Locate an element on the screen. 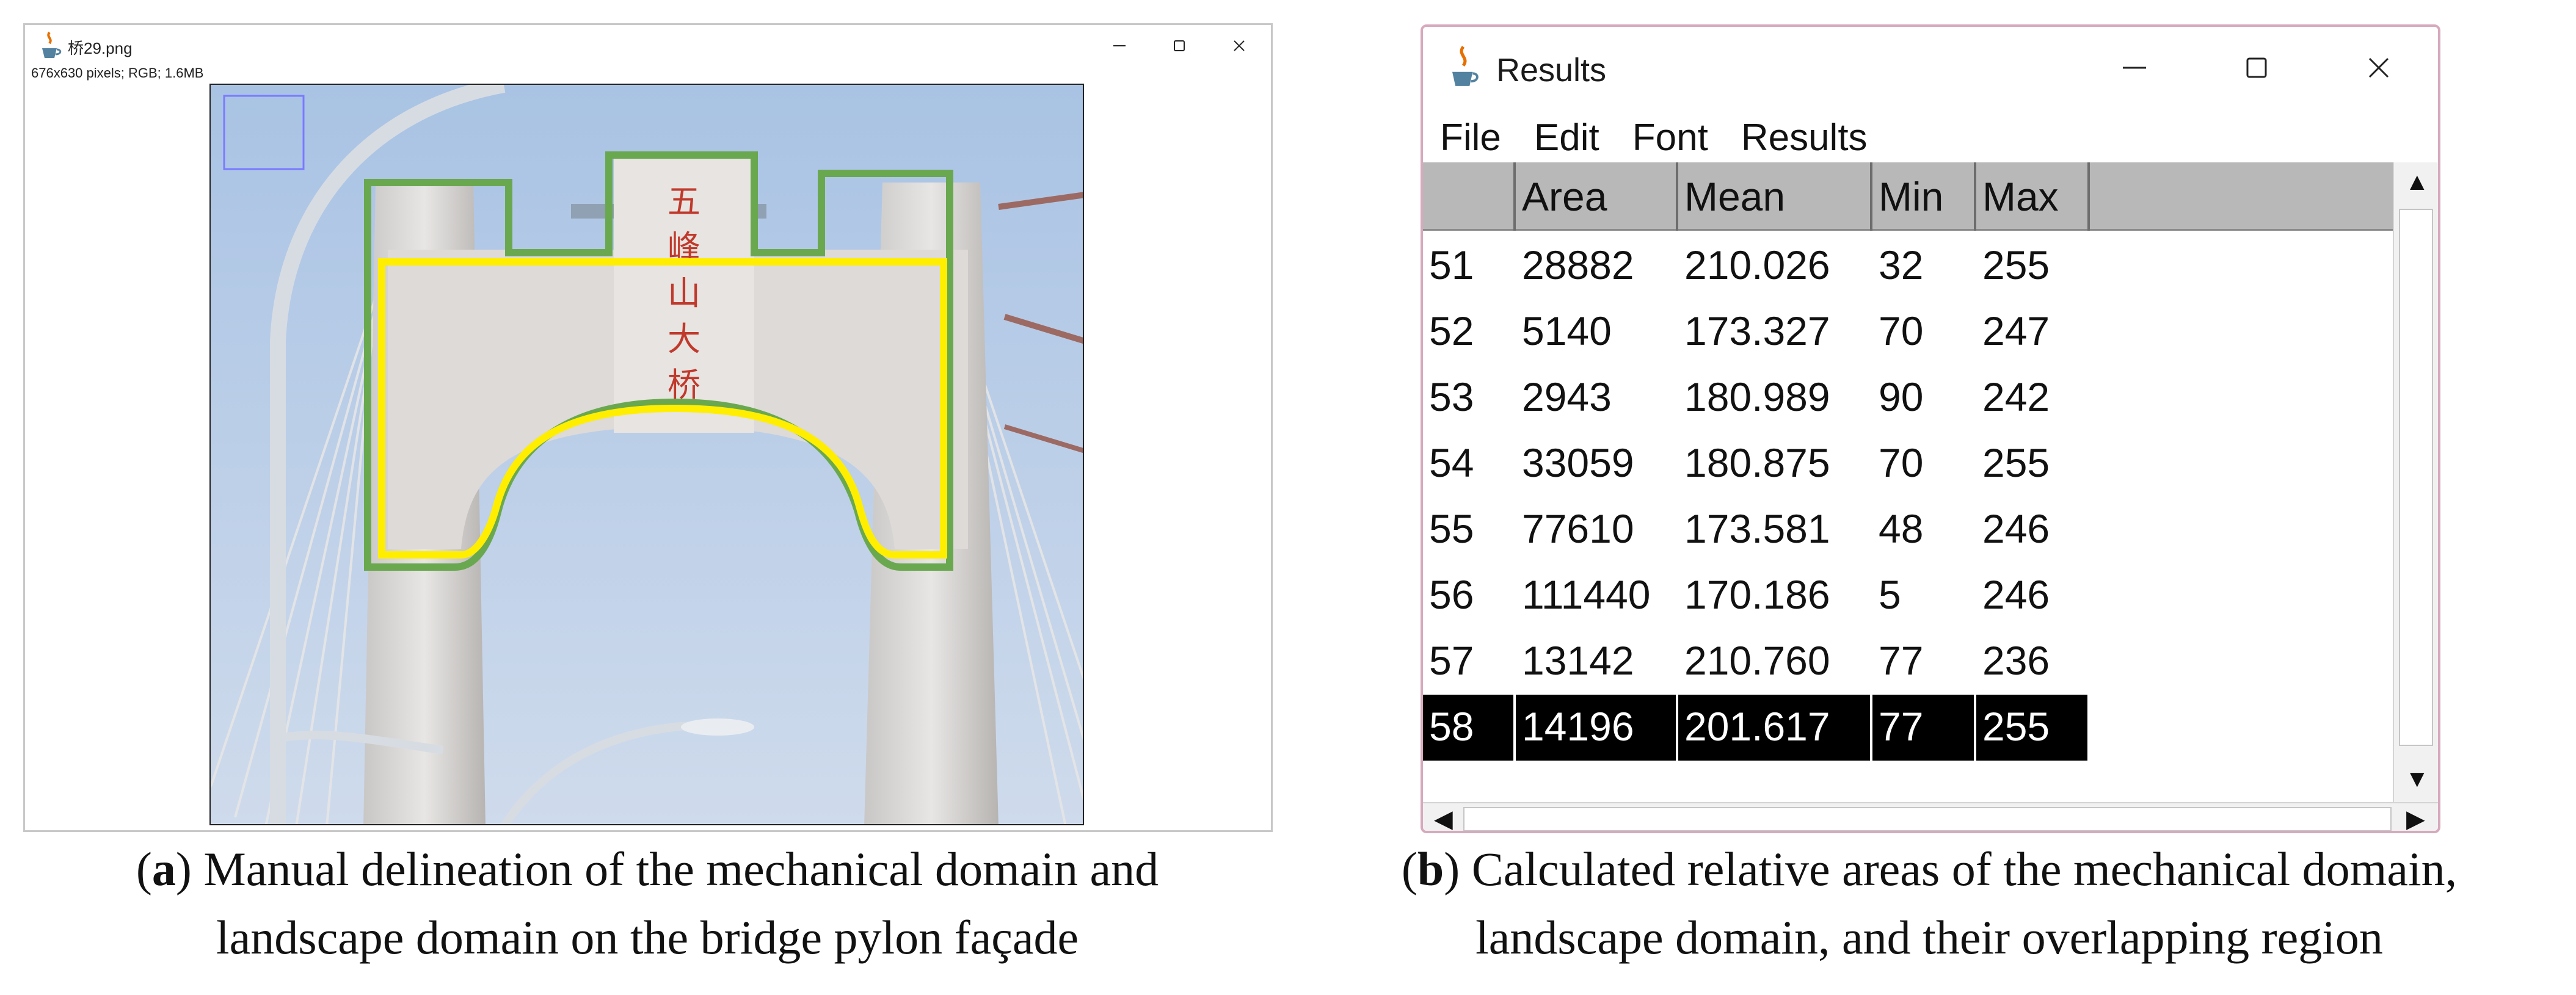  table-row: 52 5140 173.327 70 247 is located at coordinates (1908, 332).